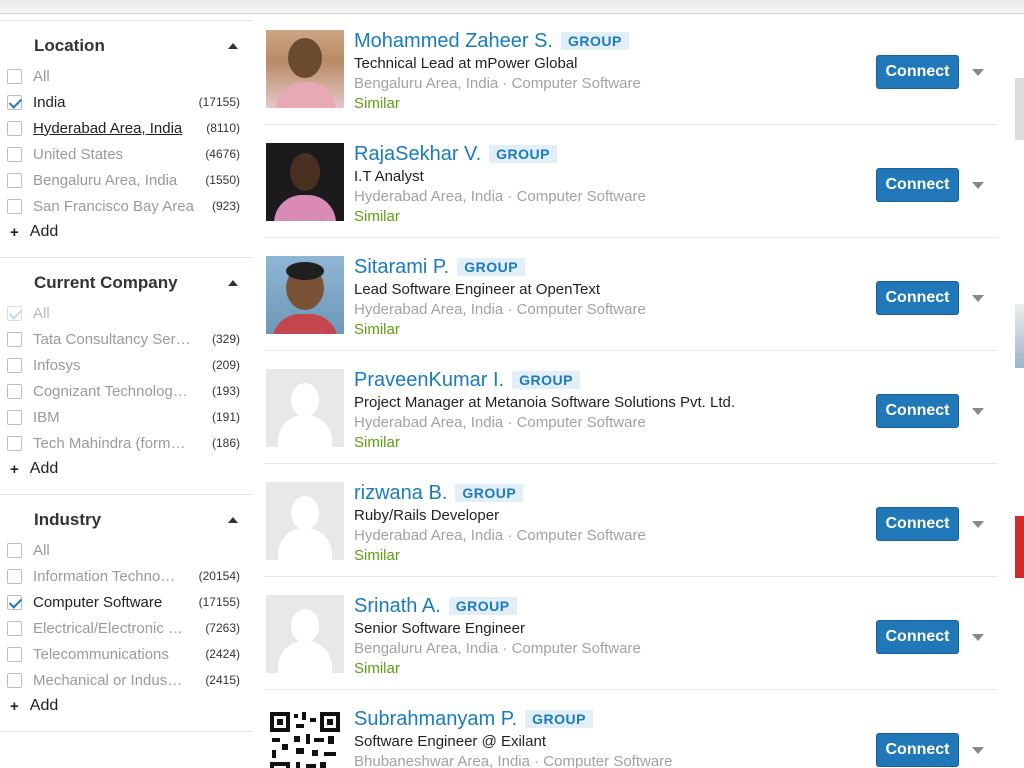 This screenshot has width=1024, height=768. What do you see at coordinates (219, 602) in the screenshot?
I see `facet-count: (17155)` at bounding box center [219, 602].